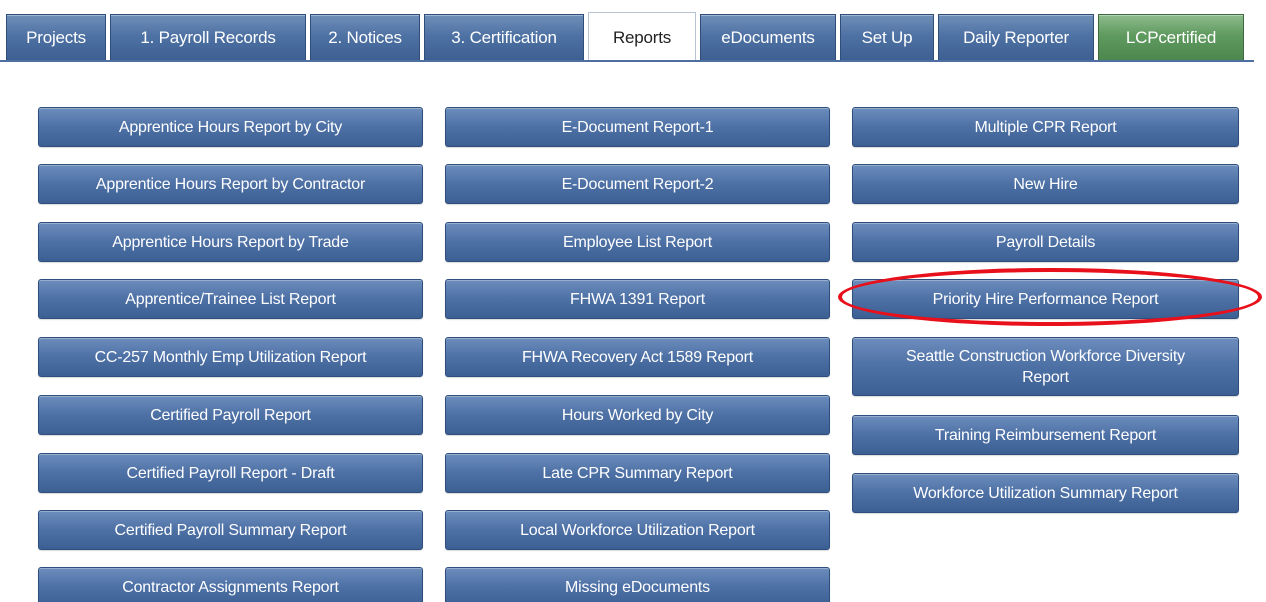 Image resolution: width=1266 pixels, height=602 pixels. I want to click on report-apprentice-trainee-list-button: Apprentice/Trainee List Report, so click(230, 299).